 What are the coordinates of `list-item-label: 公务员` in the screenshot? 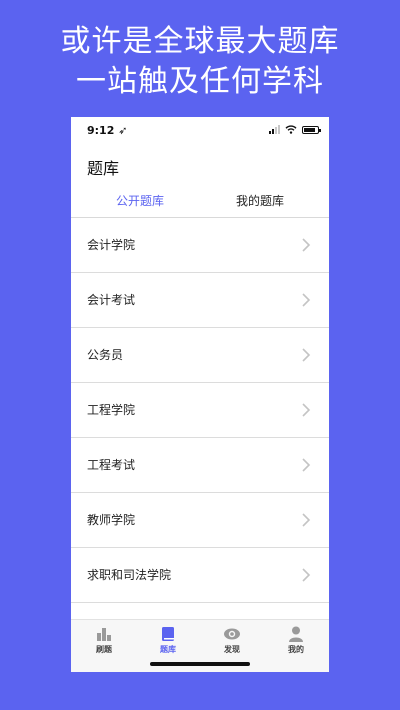 It's located at (105, 355).